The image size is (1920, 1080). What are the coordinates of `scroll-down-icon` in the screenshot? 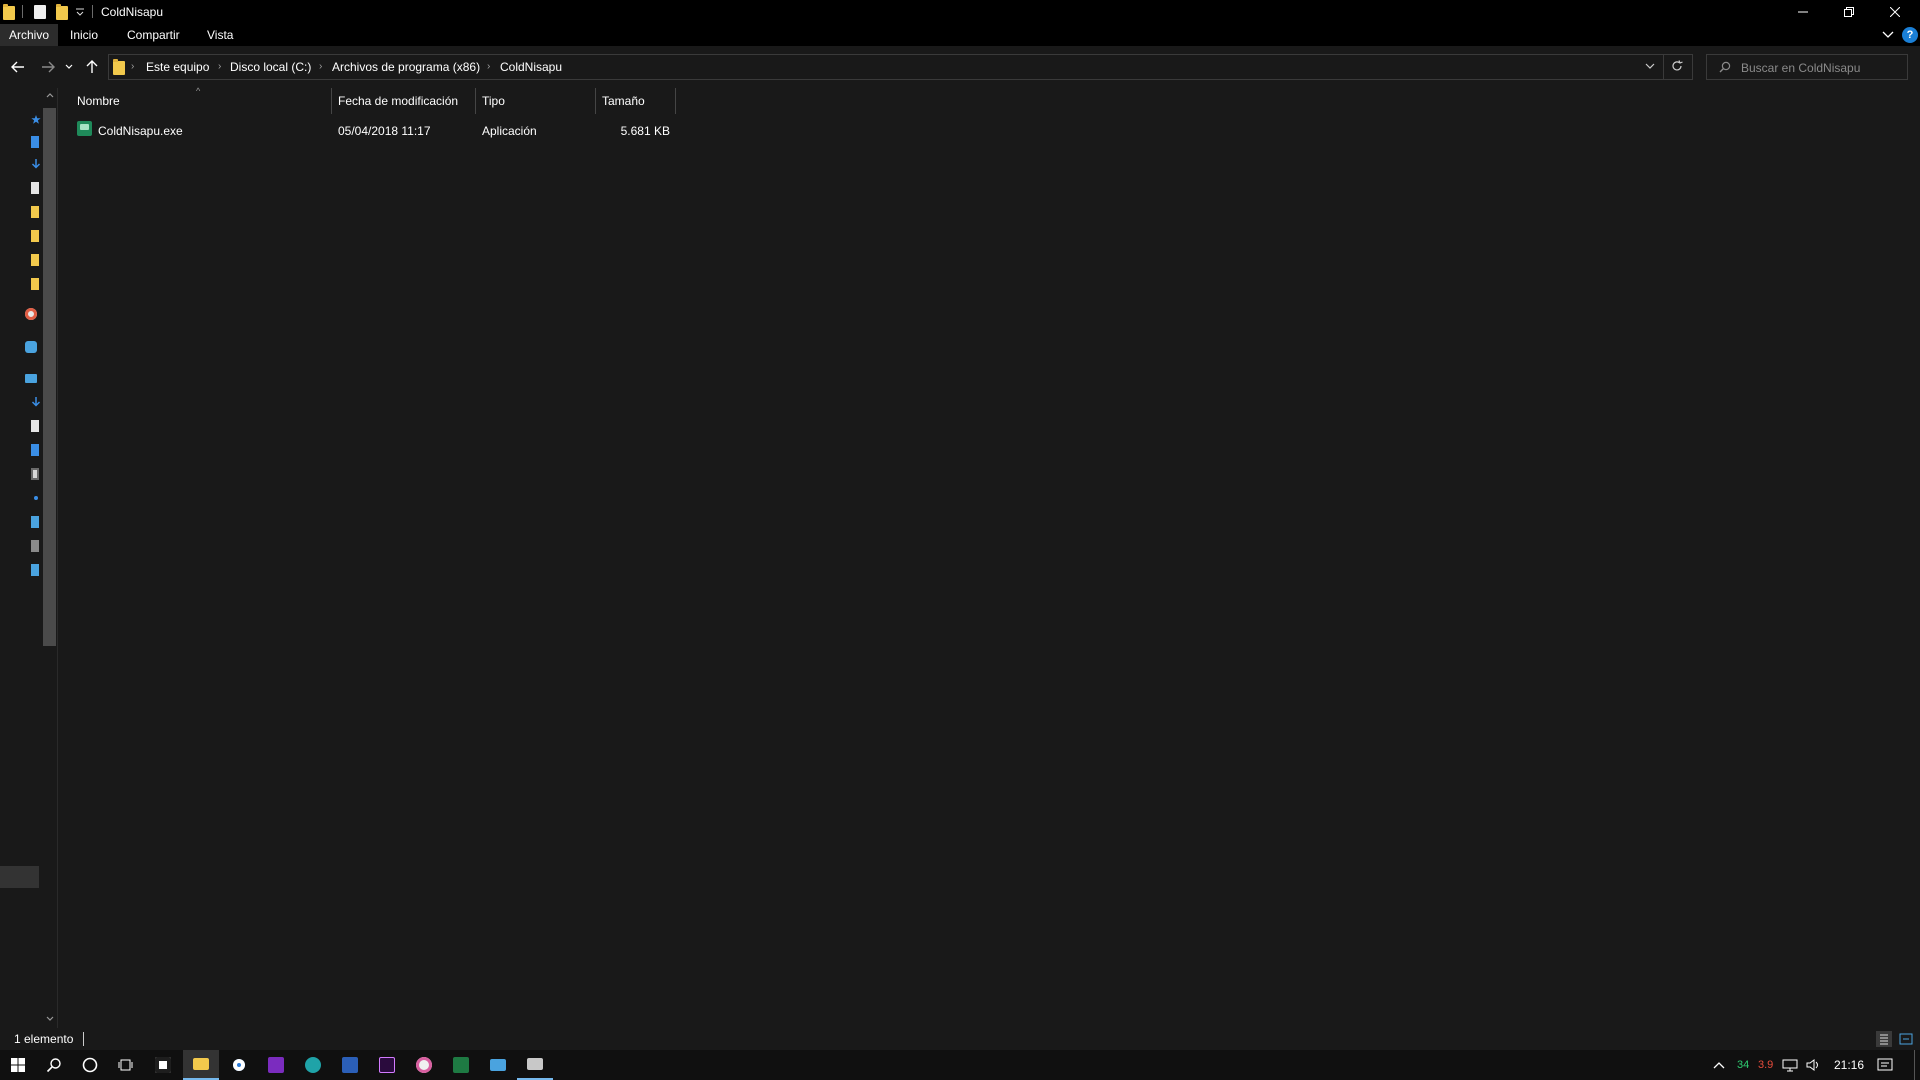 It's located at (50, 1019).